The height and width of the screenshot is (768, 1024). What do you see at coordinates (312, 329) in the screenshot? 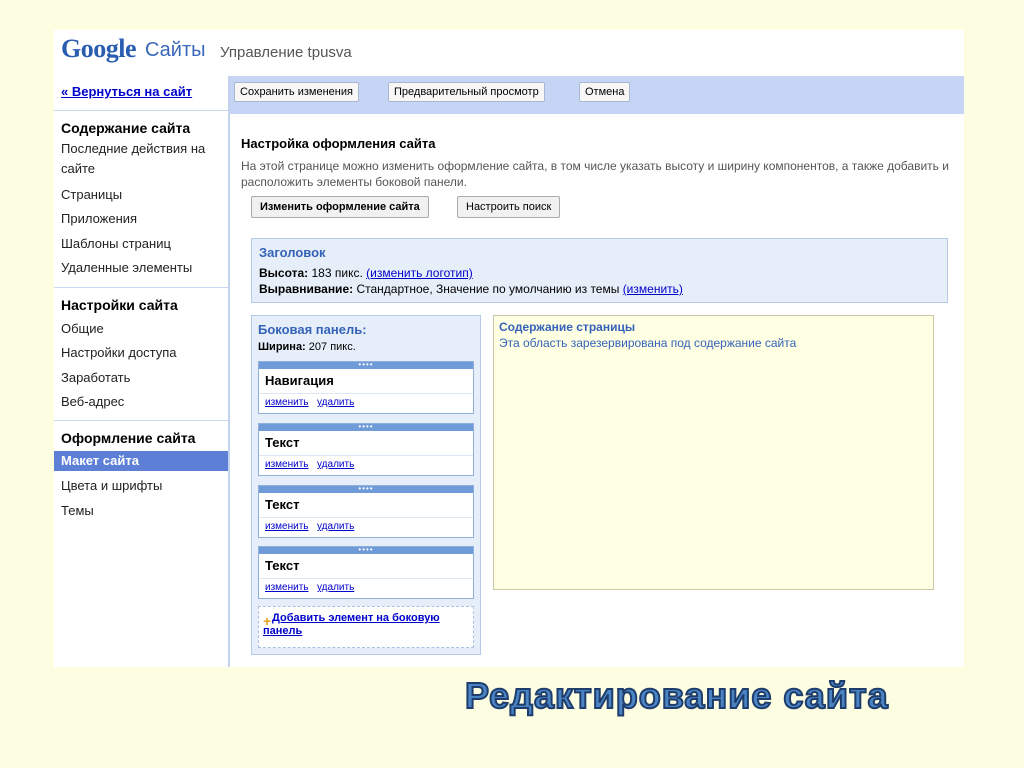
I see `side-panel-title: Боковая панель:` at bounding box center [312, 329].